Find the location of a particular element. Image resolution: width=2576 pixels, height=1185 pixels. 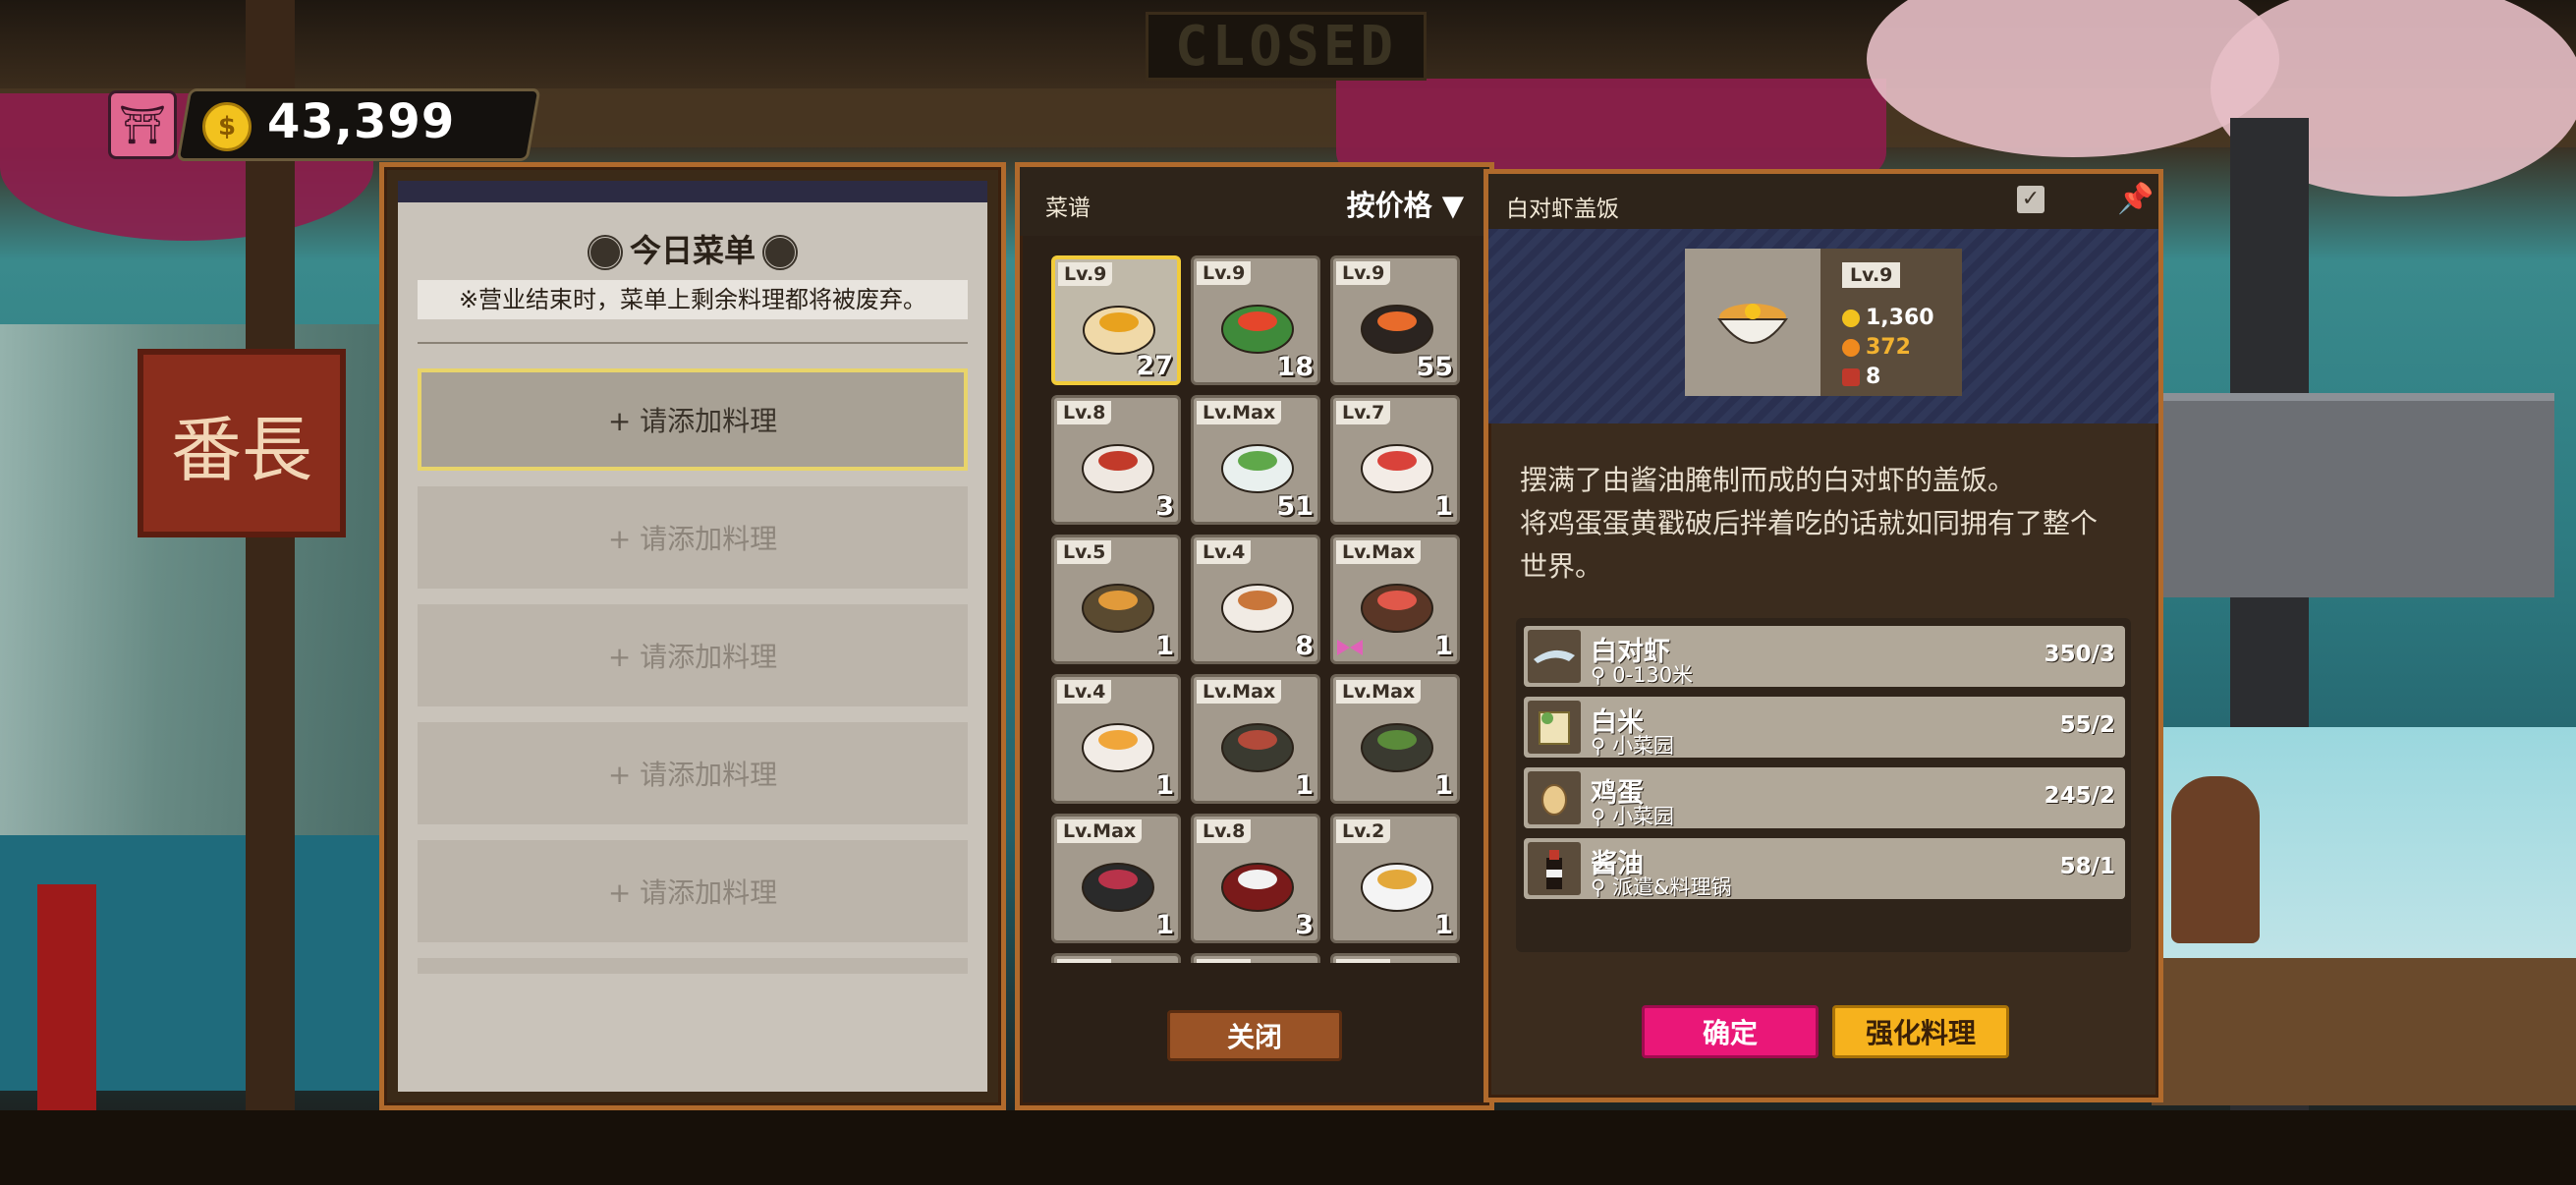

recipe-item: Lv.4 1 is located at coordinates (1116, 739).